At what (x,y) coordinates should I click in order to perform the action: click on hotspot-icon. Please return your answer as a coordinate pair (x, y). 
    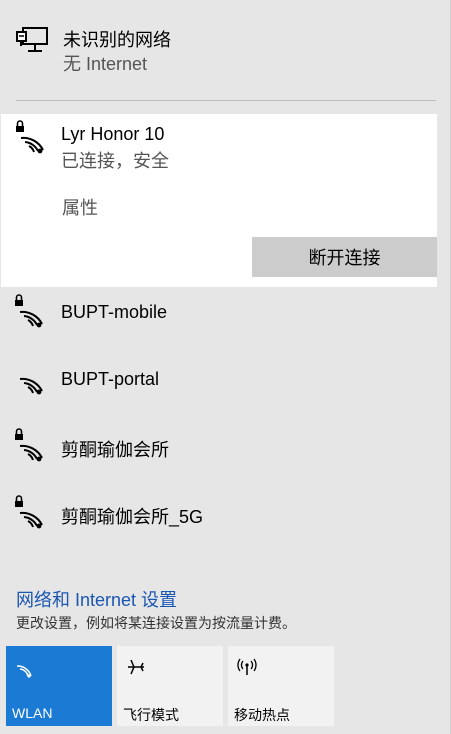
    Looking at the image, I should click on (247, 666).